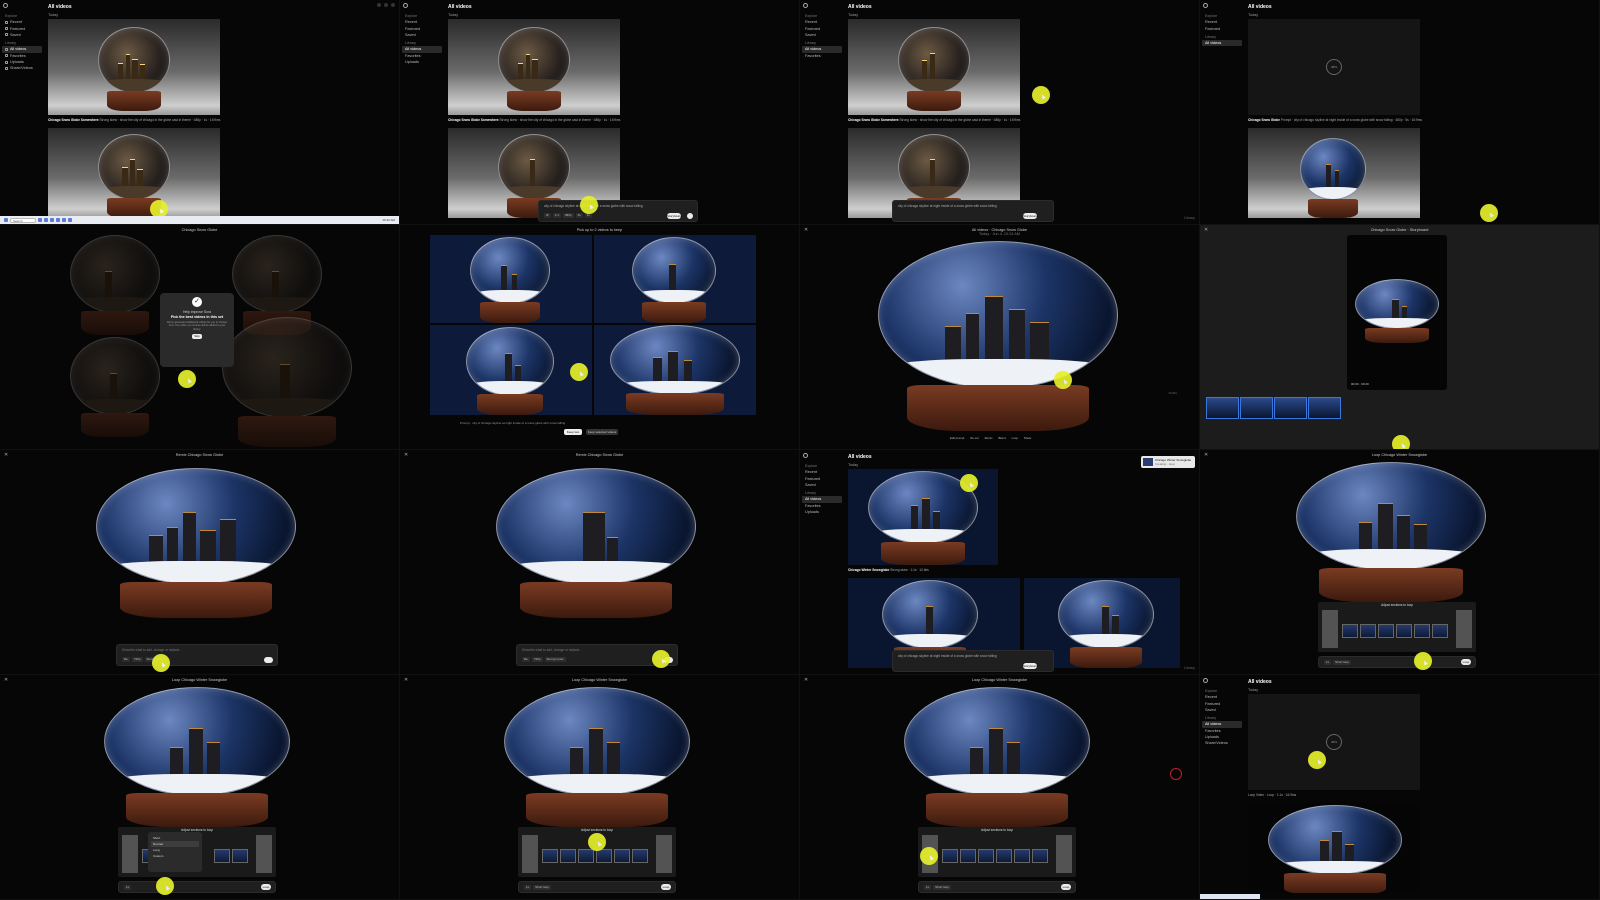  Describe the element at coordinates (386, 5) in the screenshot. I see `maximize-icon` at that location.